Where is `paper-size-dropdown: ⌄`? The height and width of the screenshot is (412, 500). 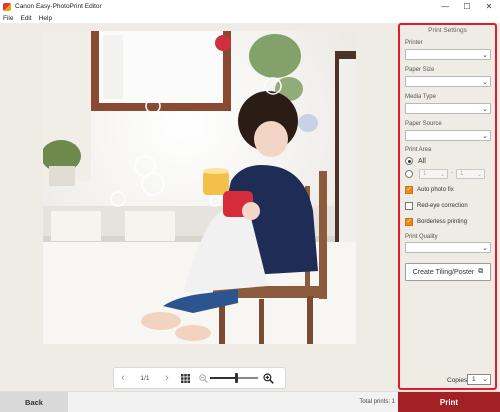
paper-size-dropdown: ⌄ is located at coordinates (448, 81).